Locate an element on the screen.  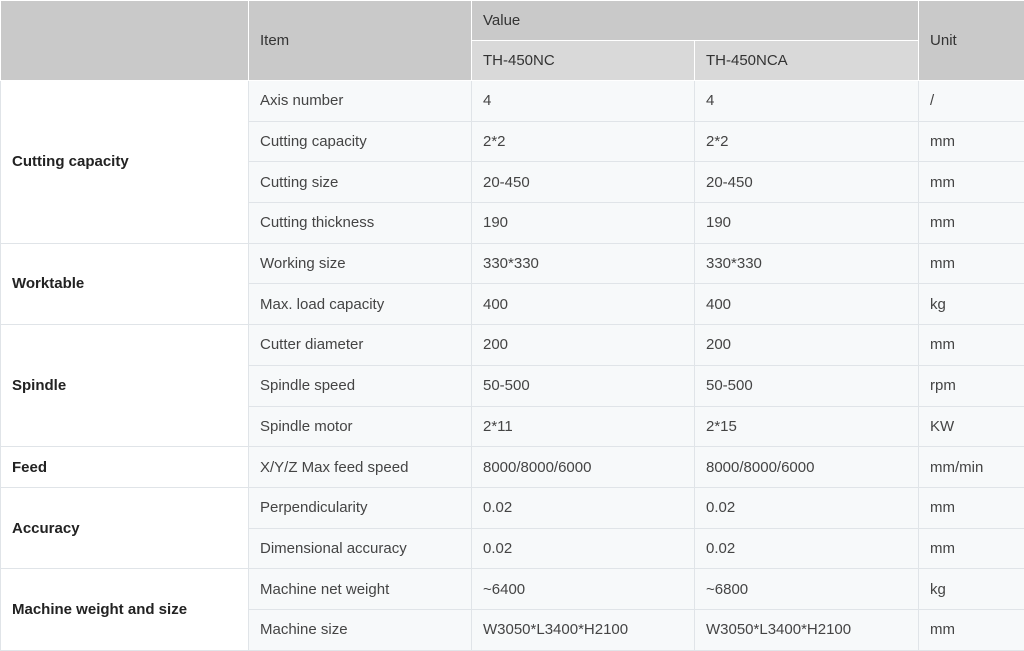
group-label: Worktable is located at coordinates (124, 284).